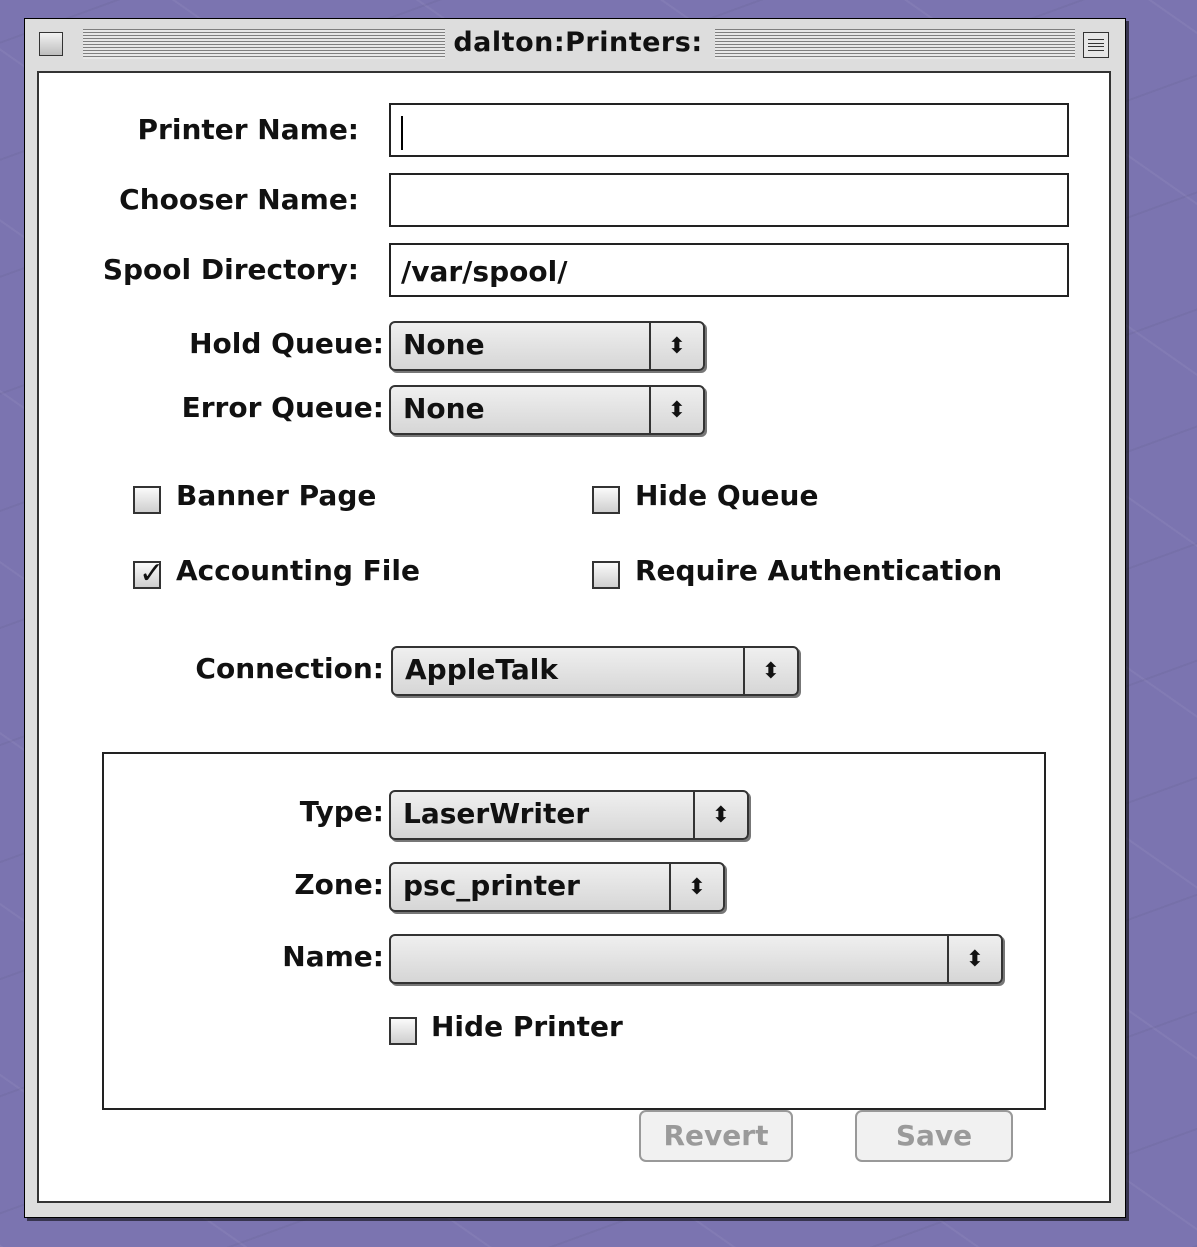  What do you see at coordinates (716, 1136) in the screenshot?
I see `revert-button: Revert` at bounding box center [716, 1136].